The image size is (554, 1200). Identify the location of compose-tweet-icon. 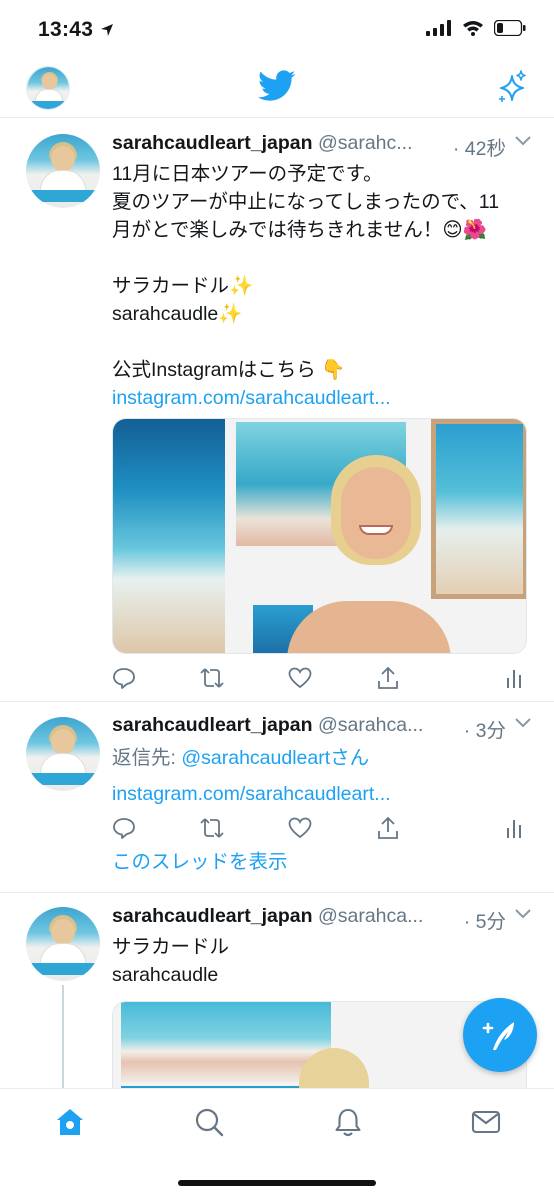
(498, 1036).